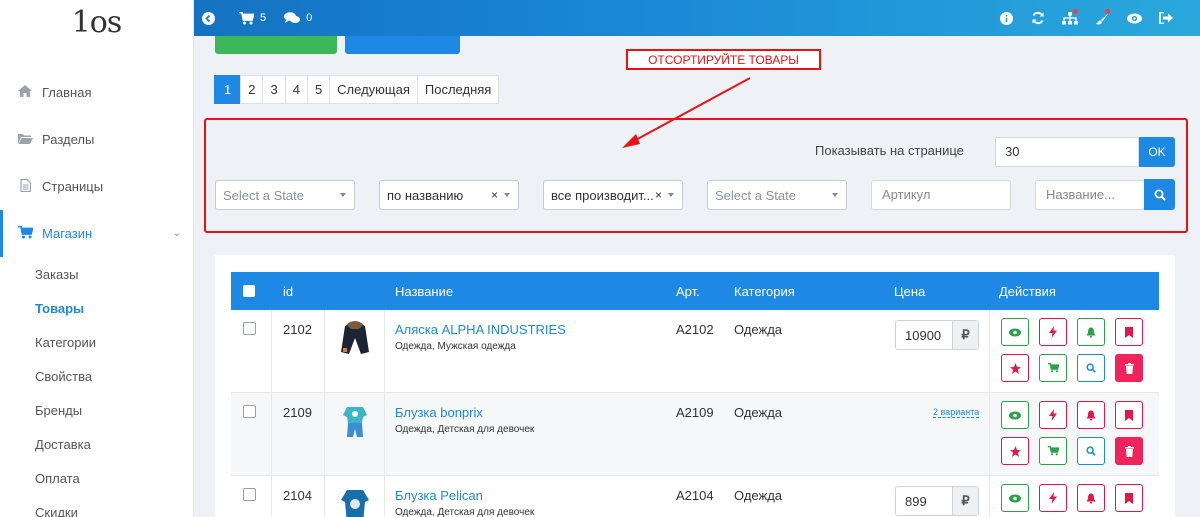  Describe the element at coordinates (688, 291) in the screenshot. I see `header-art: Арт.` at that location.